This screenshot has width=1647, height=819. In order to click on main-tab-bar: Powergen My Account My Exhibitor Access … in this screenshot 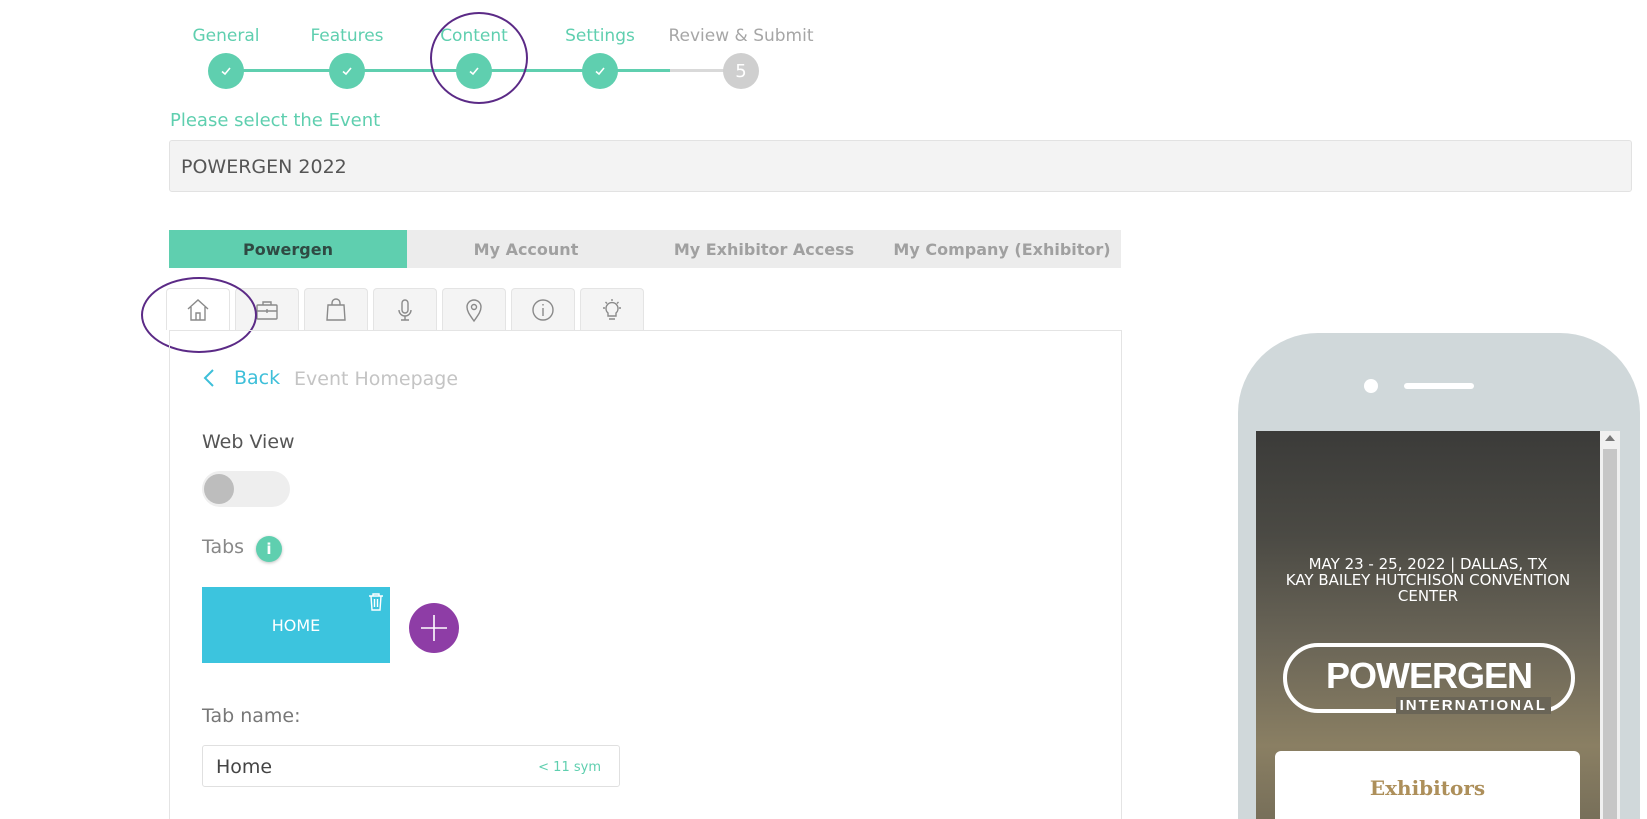, I will do `click(645, 249)`.